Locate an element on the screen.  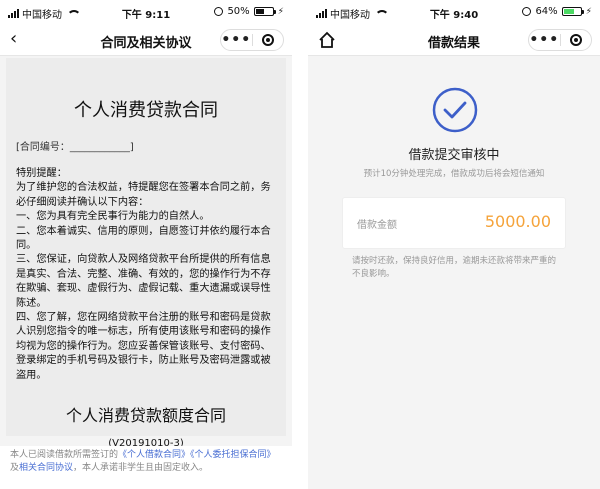
repayment-notice: 请按时还款，保持良好信用，逾期未还款将带来严重的不良影响。 is located at coordinates (454, 267).